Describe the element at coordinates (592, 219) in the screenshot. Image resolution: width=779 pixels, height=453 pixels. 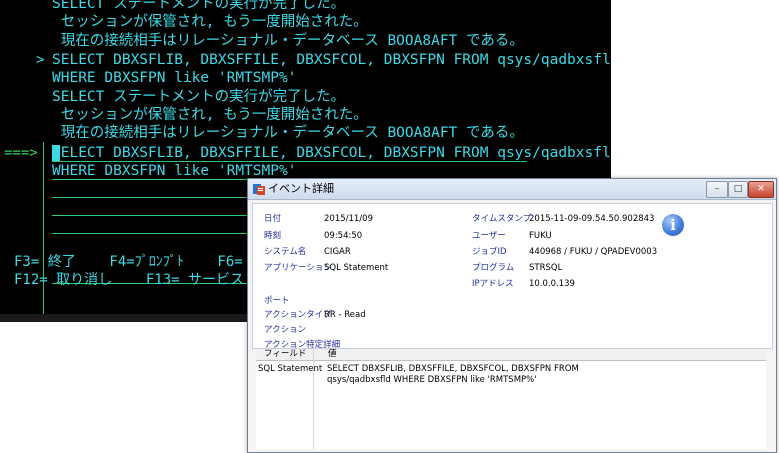
I see `timestamp-value: 2015-11-09-09.54.50.902843` at that location.